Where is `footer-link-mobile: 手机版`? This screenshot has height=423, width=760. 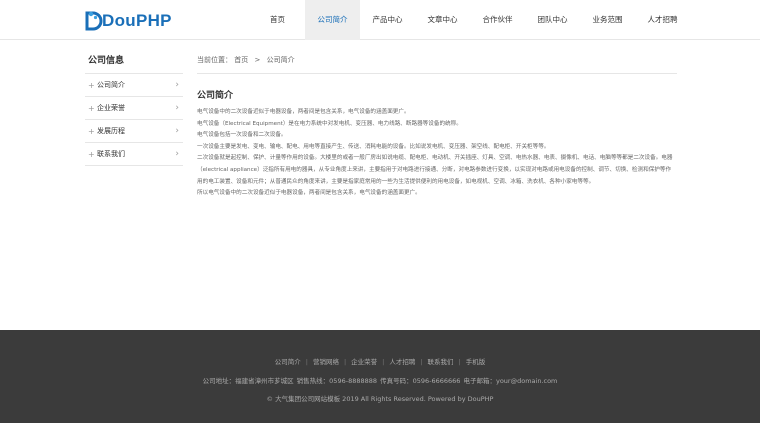 footer-link-mobile: 手机版 is located at coordinates (476, 362).